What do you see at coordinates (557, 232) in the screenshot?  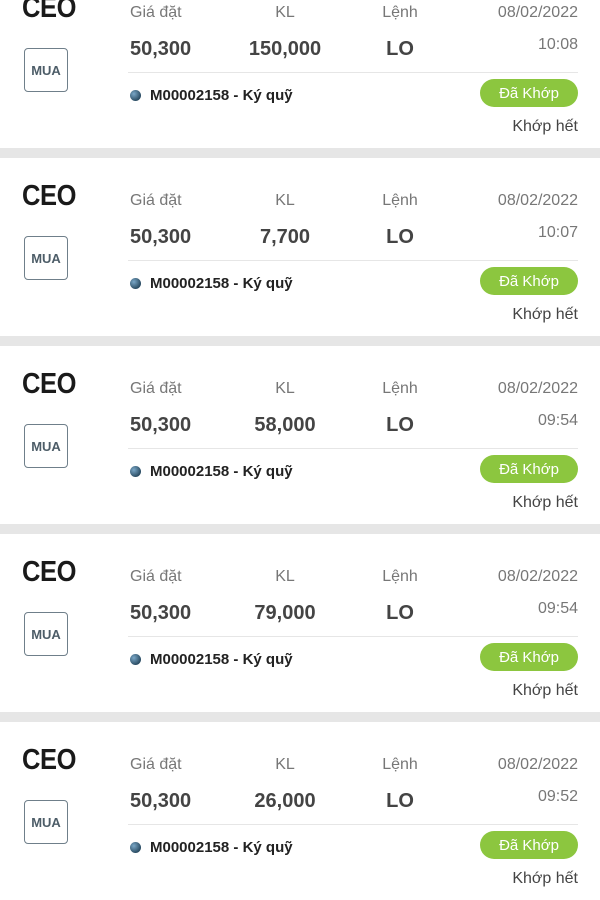 I see `order-time: 10:07` at bounding box center [557, 232].